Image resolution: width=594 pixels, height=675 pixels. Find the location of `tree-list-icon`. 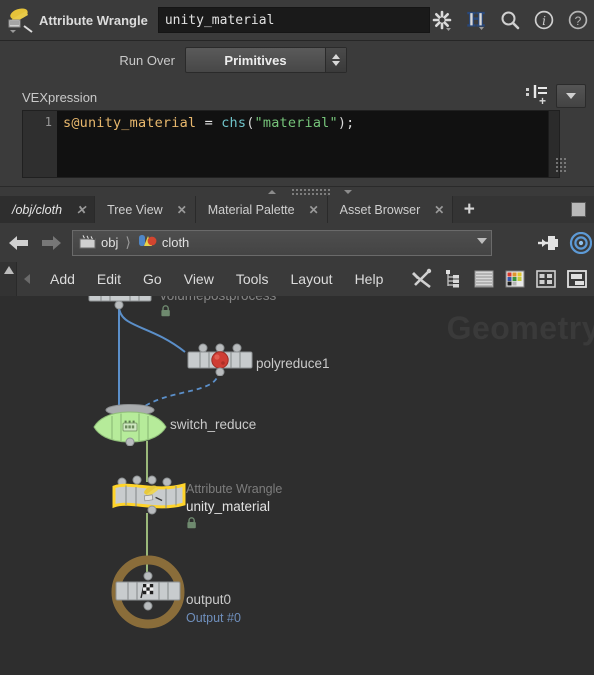

tree-list-icon is located at coordinates (453, 279).